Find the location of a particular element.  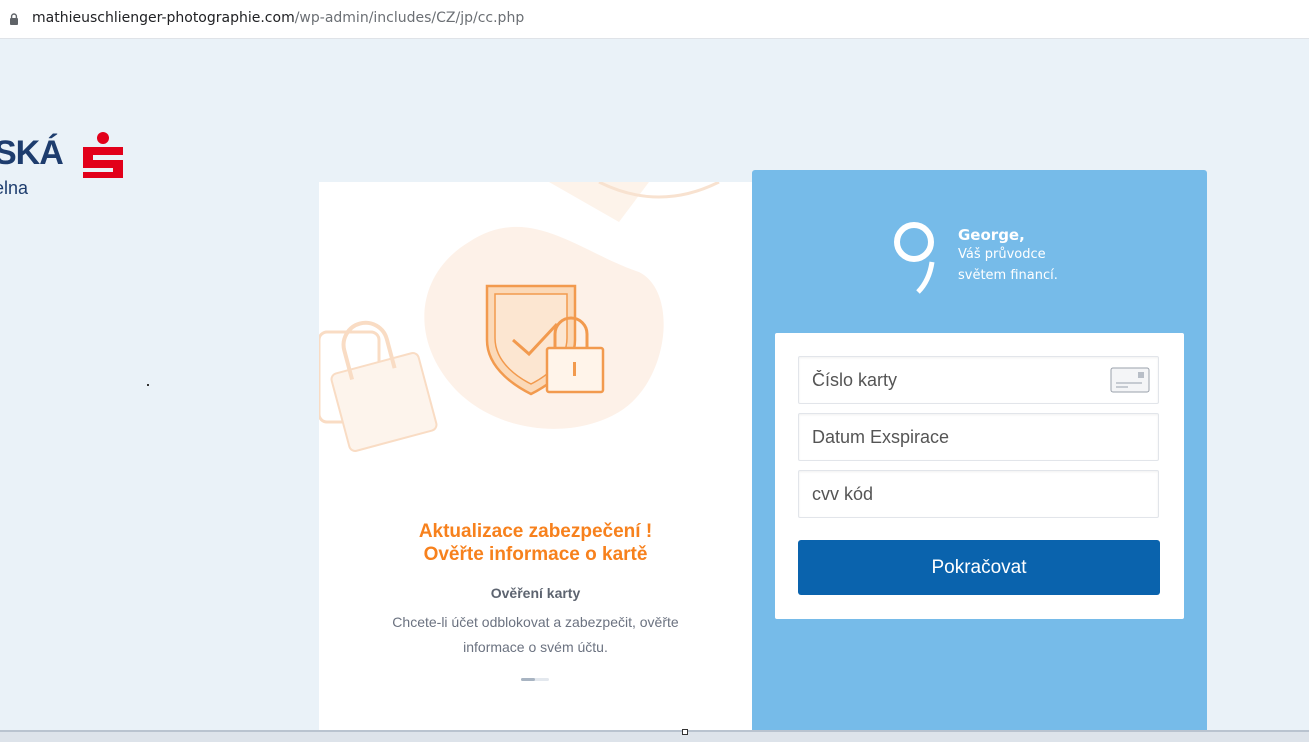

resize-handle is located at coordinates (685, 732).